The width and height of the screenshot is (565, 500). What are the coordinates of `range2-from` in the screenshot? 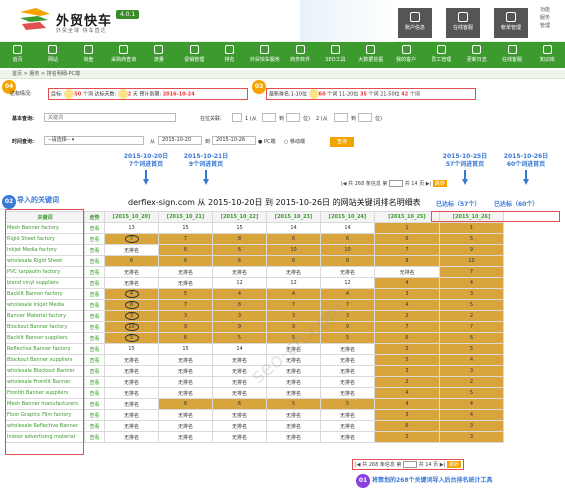 It's located at (341, 117).